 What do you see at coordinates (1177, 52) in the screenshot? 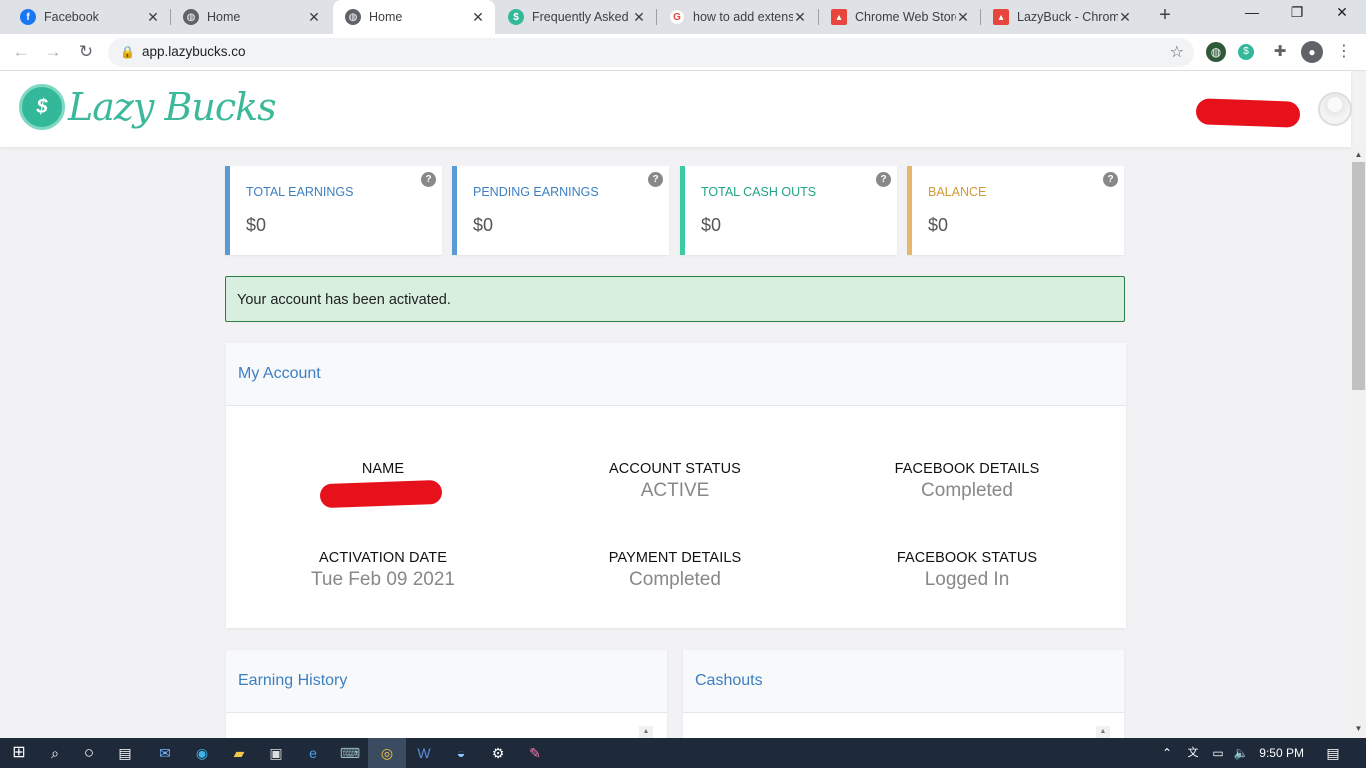
I see `bookmark-star-icon: ☆` at bounding box center [1177, 52].